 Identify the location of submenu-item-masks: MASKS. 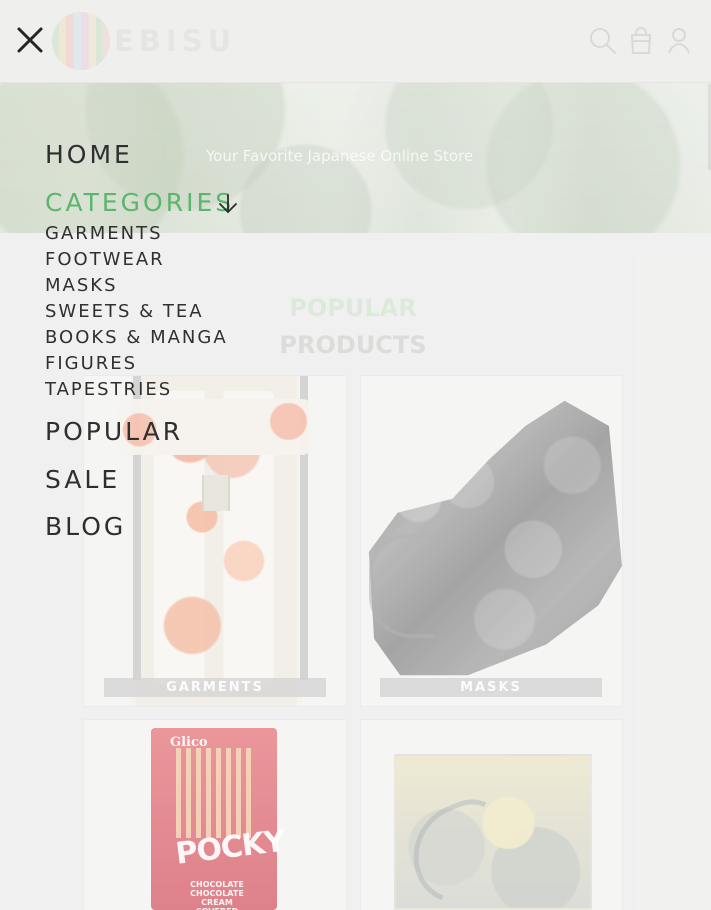
(81, 286).